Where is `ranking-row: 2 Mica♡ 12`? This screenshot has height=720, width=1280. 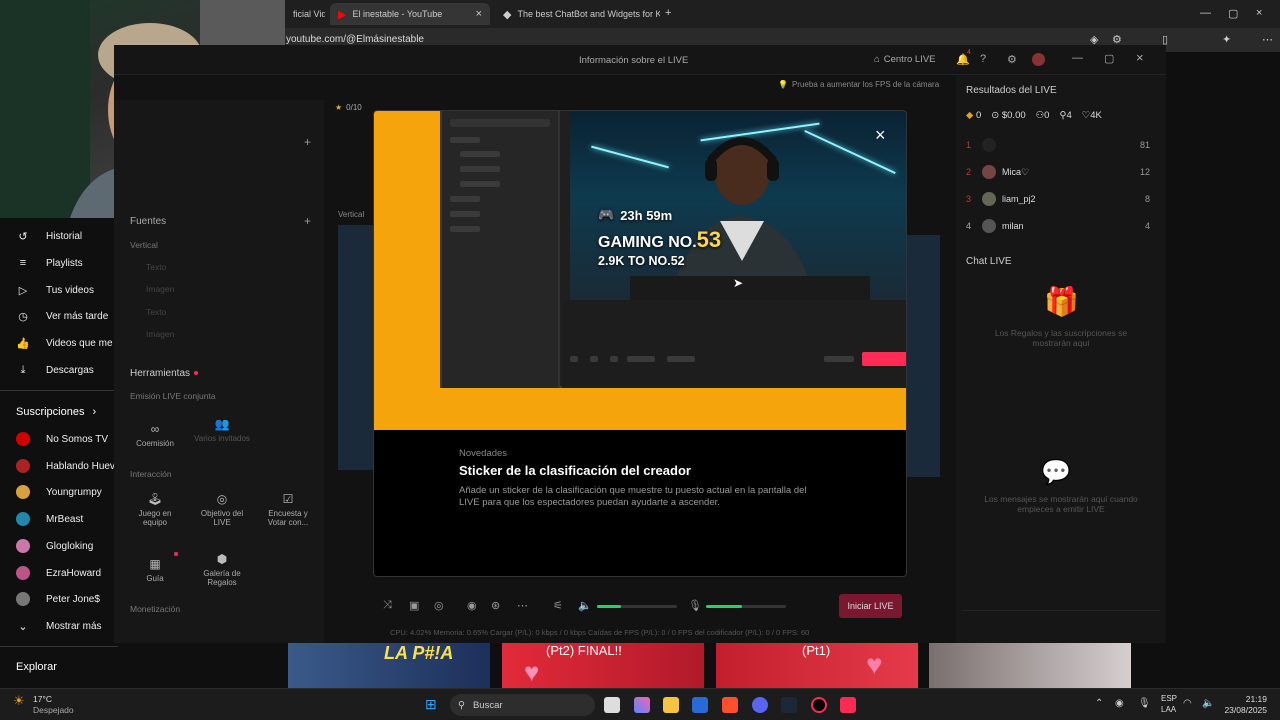 ranking-row: 2 Mica♡ 12 is located at coordinates (1058, 172).